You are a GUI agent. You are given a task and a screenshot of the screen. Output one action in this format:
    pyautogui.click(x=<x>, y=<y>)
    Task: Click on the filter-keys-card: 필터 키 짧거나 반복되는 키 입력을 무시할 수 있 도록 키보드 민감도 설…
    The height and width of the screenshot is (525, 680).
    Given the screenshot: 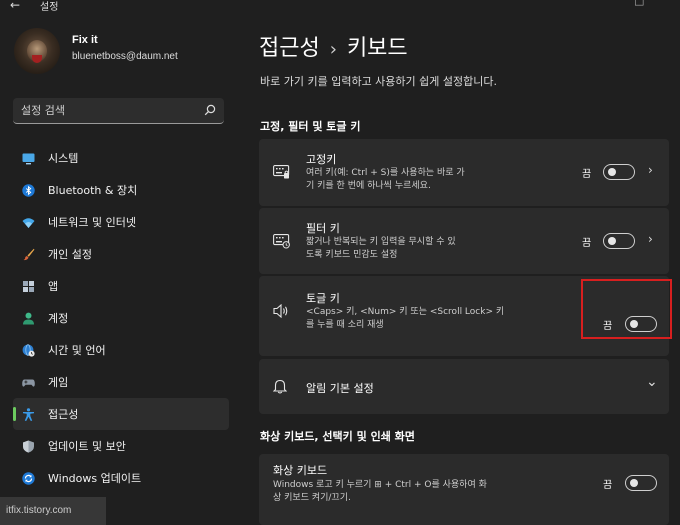 What is the action you would take?
    pyautogui.click(x=464, y=241)
    